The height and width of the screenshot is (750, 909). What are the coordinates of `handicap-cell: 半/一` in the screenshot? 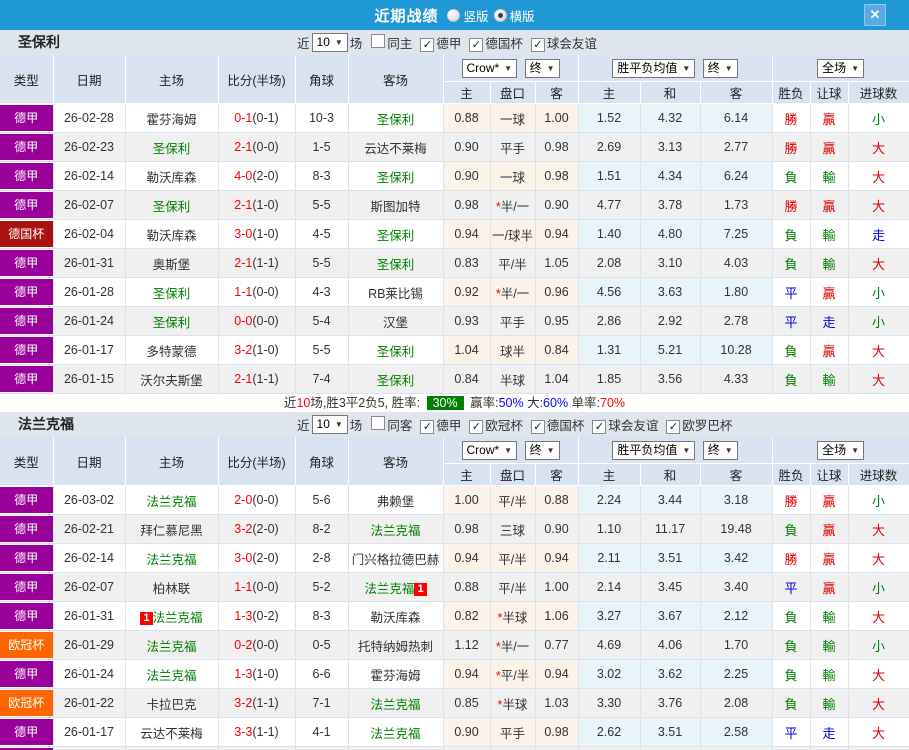 It's located at (513, 748).